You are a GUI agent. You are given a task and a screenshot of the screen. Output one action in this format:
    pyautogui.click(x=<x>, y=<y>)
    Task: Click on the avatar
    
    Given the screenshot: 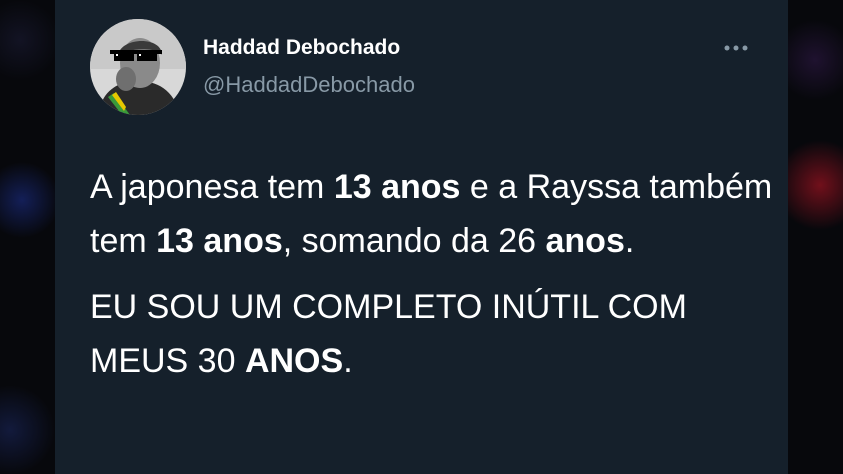 What is the action you would take?
    pyautogui.click(x=138, y=67)
    